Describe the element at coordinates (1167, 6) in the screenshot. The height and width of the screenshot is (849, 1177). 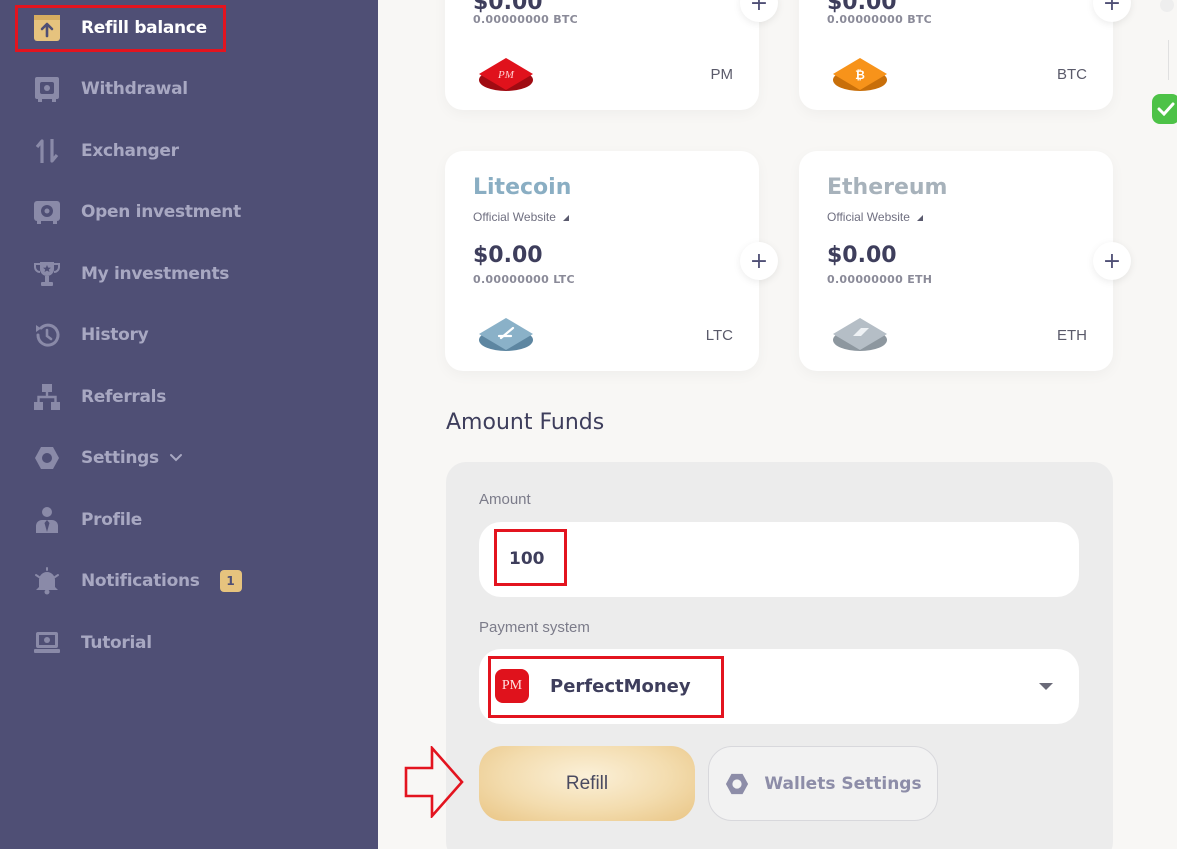
I see `partial-edge-element` at that location.